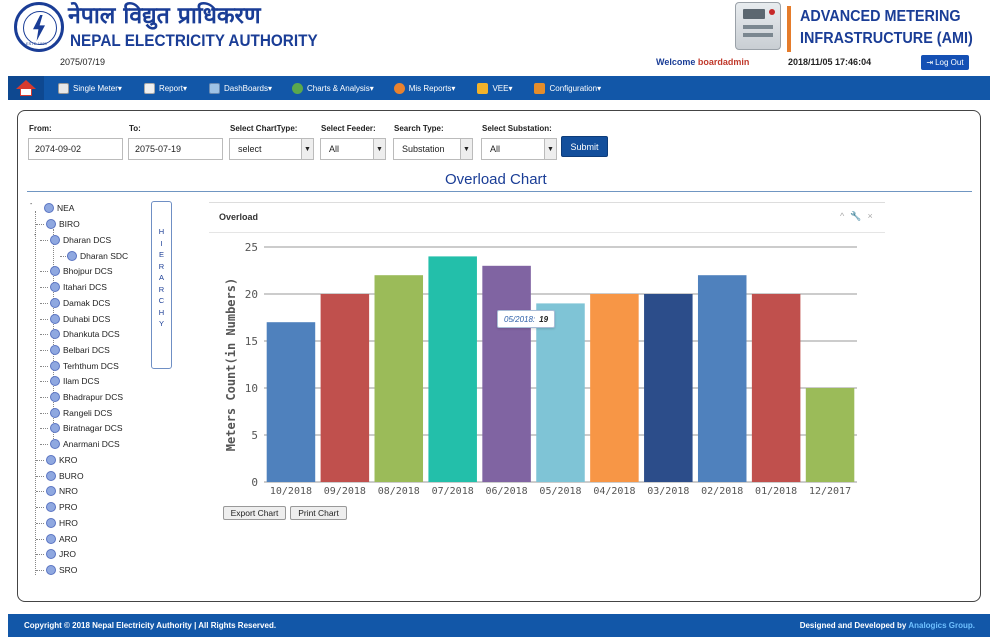  What do you see at coordinates (175, 149) in the screenshot?
I see `to-date-input: 2075-07-19` at bounding box center [175, 149].